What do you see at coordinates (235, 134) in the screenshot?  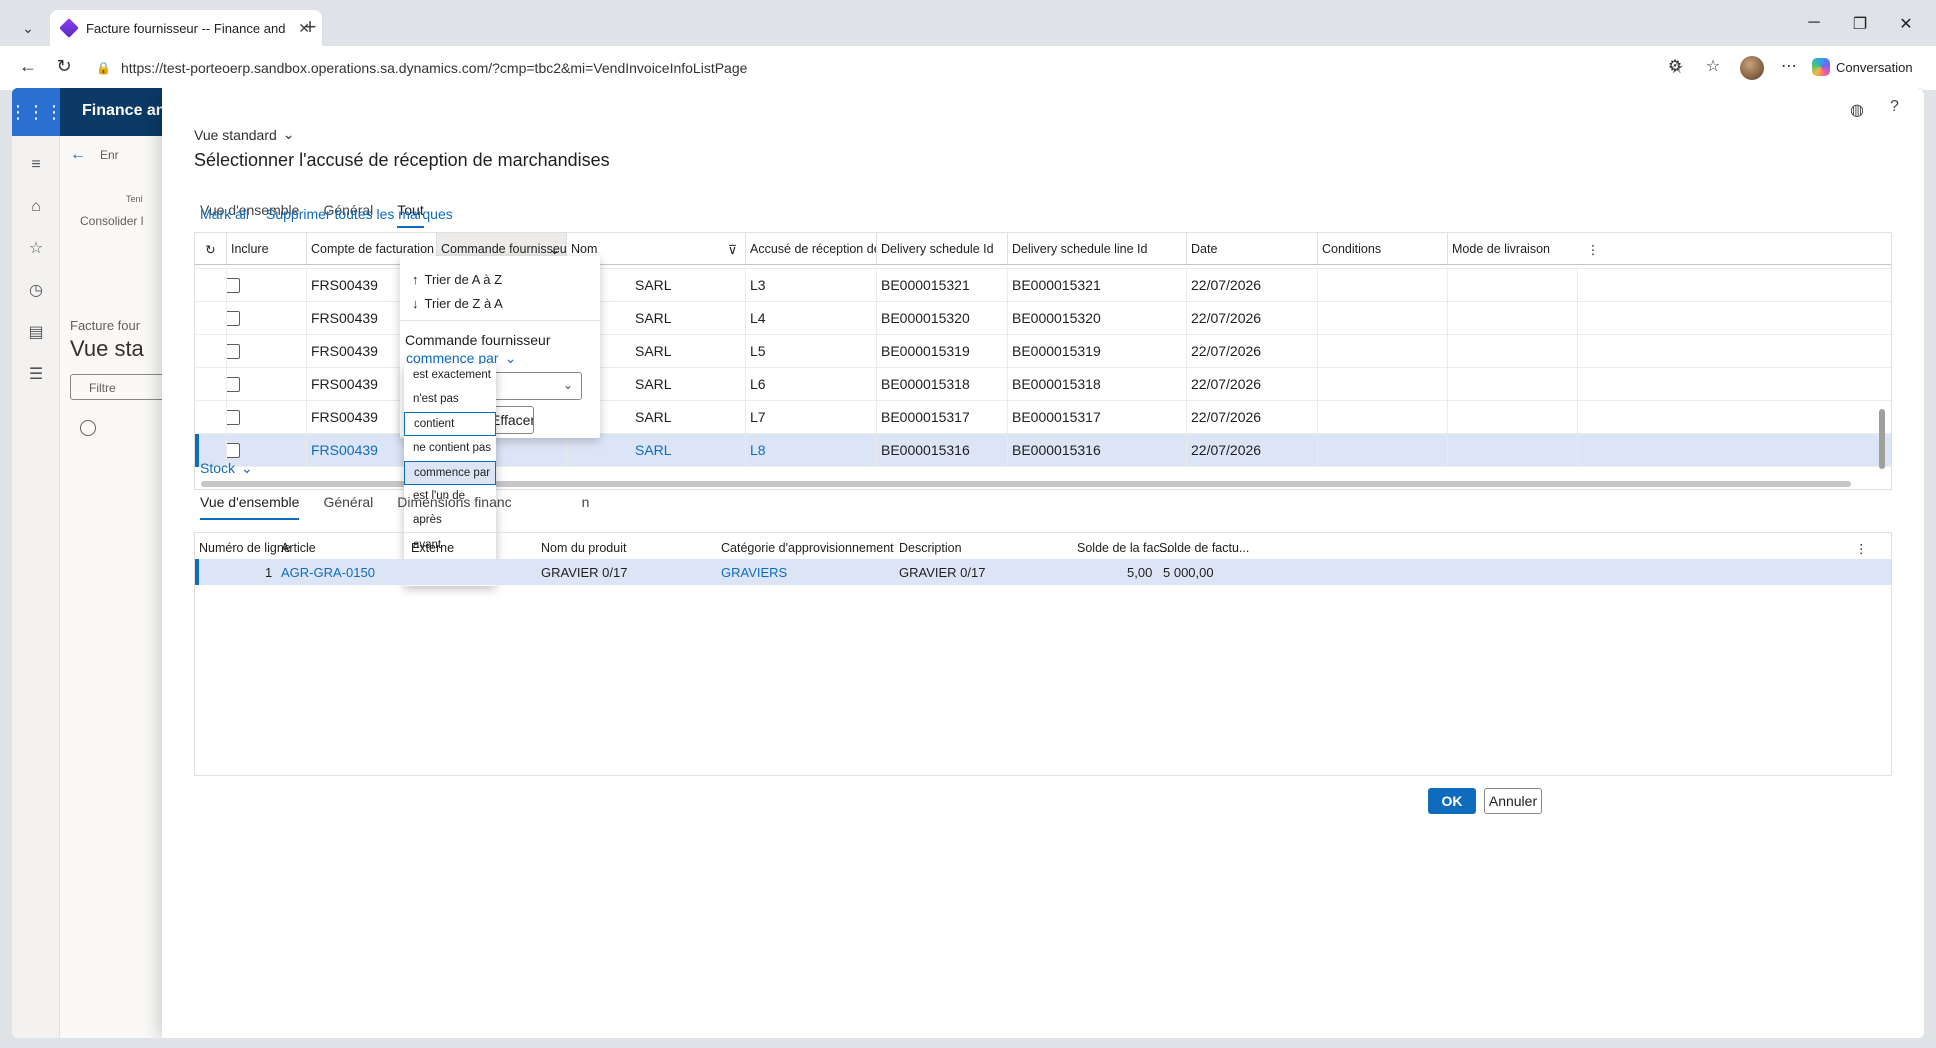 I see `view-selector-label: Vue standard` at bounding box center [235, 134].